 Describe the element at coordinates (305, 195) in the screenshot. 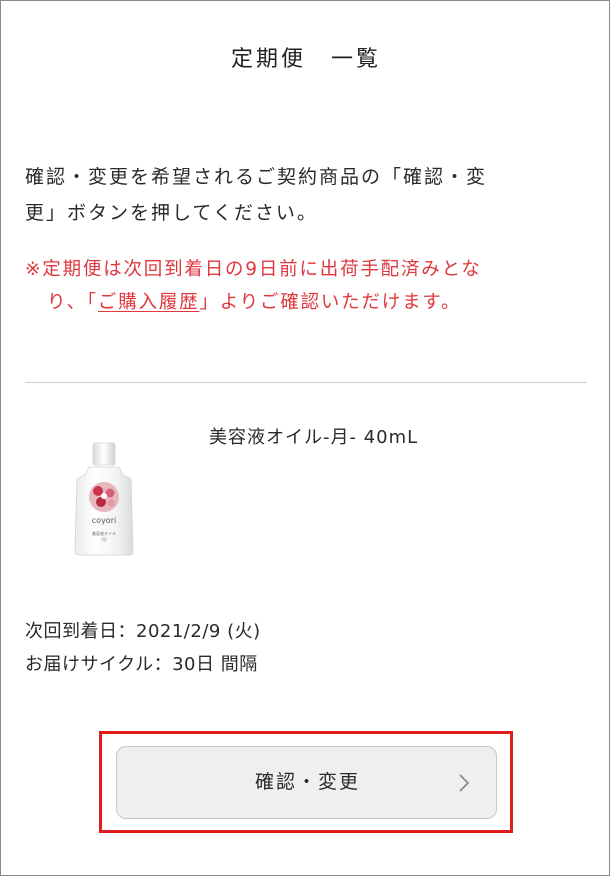

I see `intro-text: 確認・変更を希望されるご契約商品の「確認・変 更」ボタンを押してください。` at that location.